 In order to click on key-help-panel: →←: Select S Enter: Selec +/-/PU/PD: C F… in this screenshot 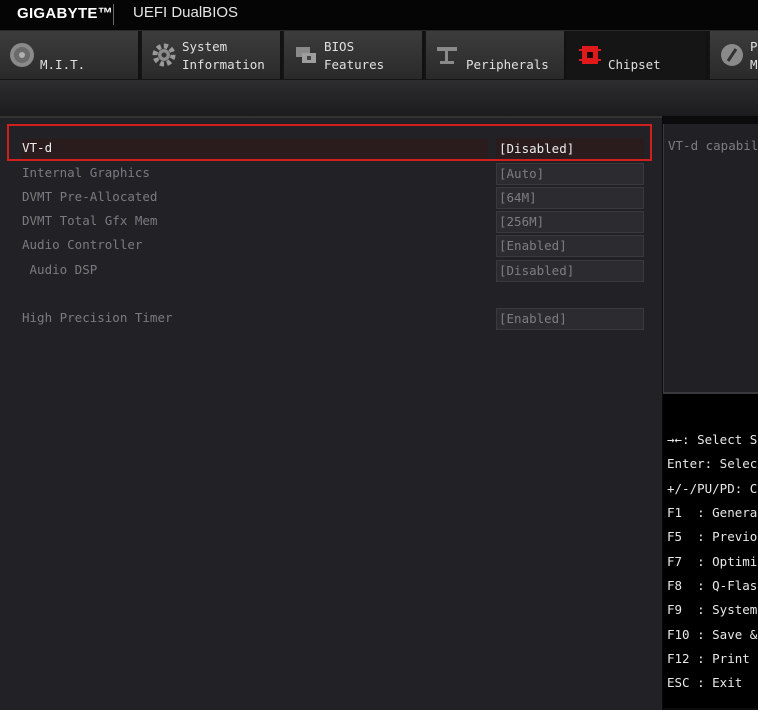, I will do `click(710, 551)`.